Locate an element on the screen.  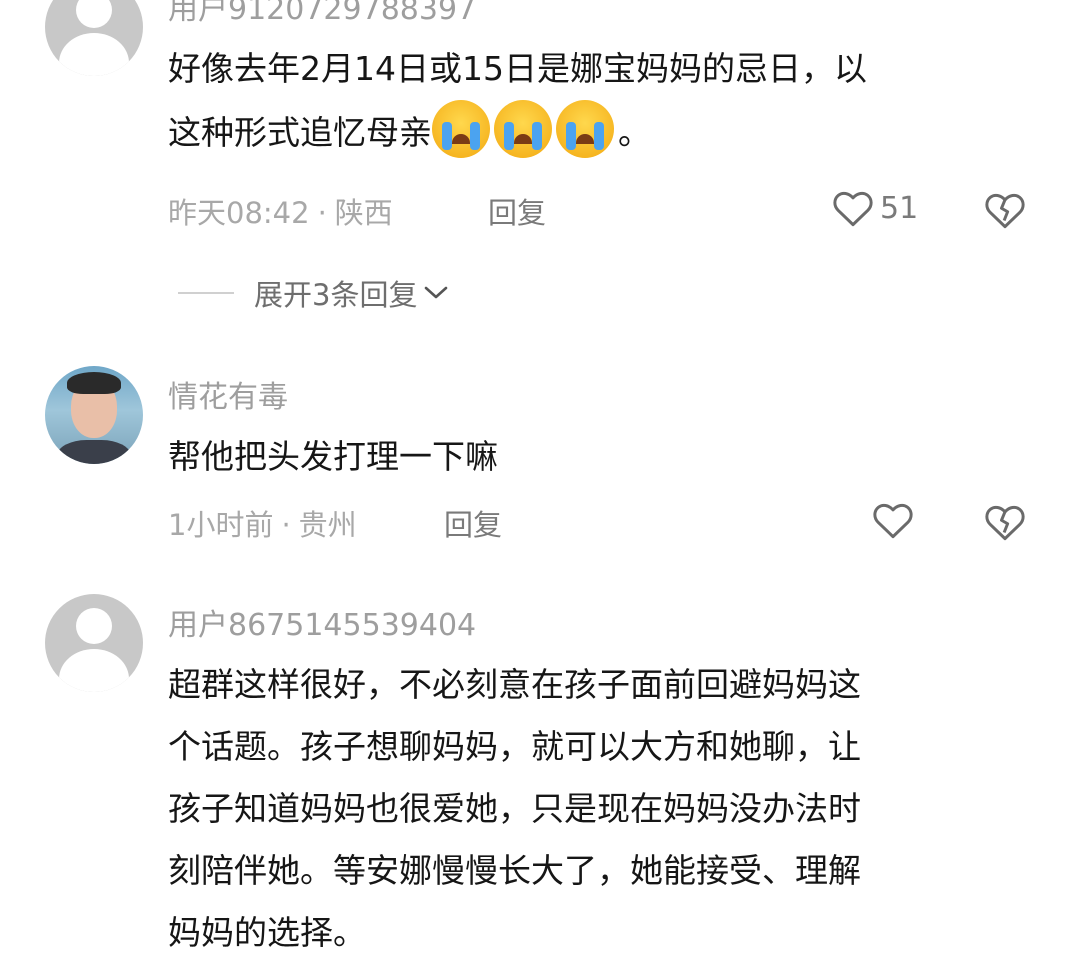
expand-replies: 展开3条回复 is located at coordinates (313, 293).